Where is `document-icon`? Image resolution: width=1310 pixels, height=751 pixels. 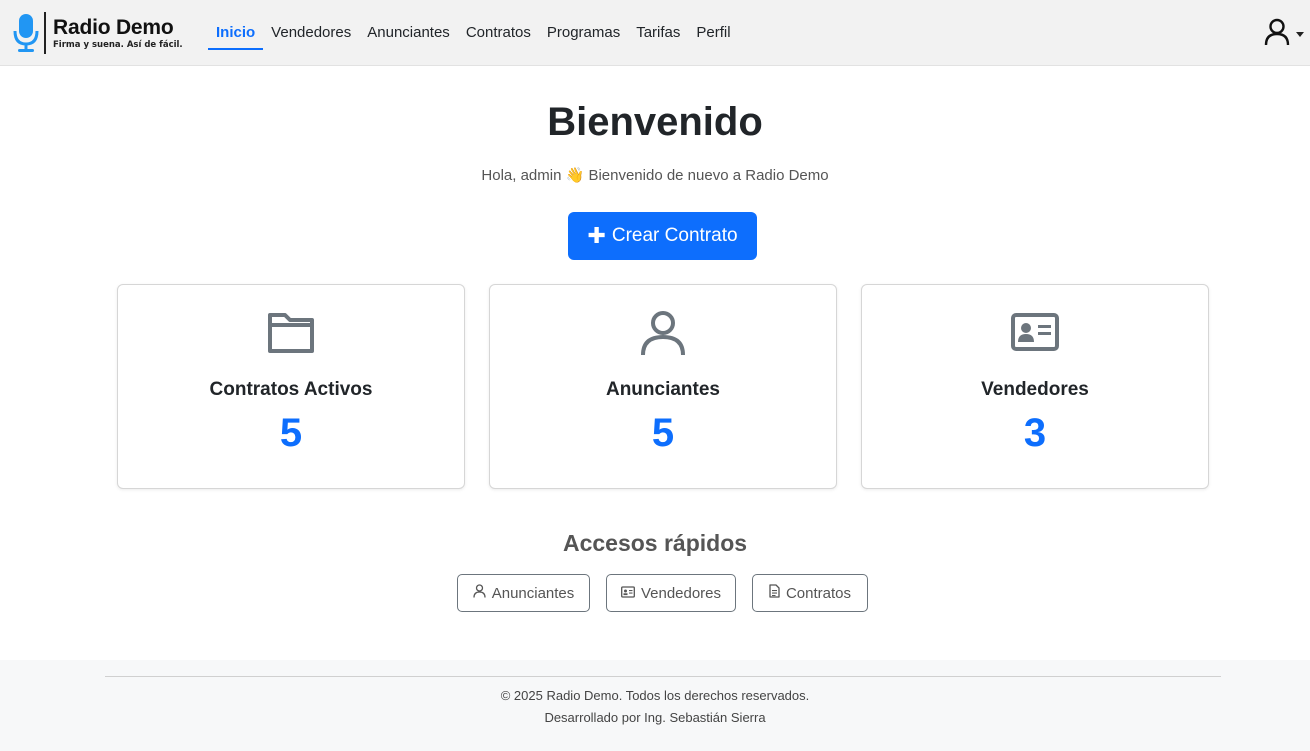 document-icon is located at coordinates (777, 593).